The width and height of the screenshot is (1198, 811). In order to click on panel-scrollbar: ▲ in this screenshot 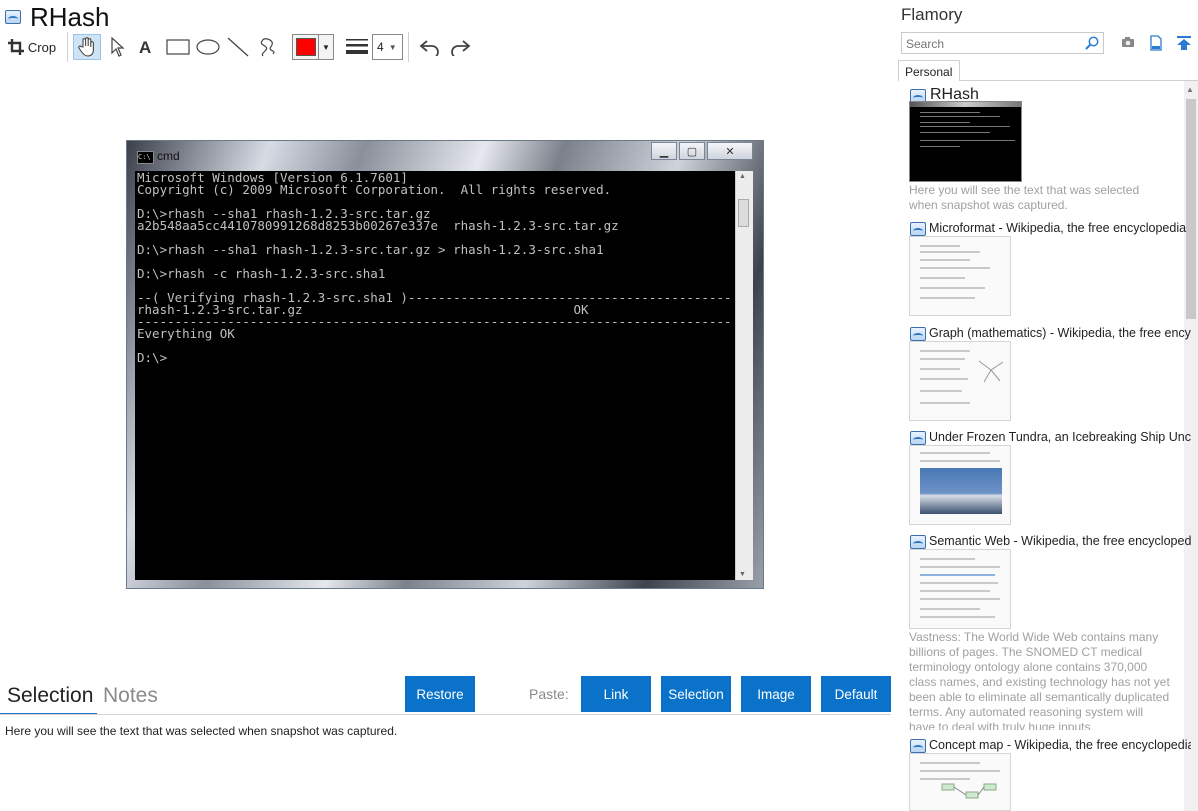, I will do `click(1191, 446)`.